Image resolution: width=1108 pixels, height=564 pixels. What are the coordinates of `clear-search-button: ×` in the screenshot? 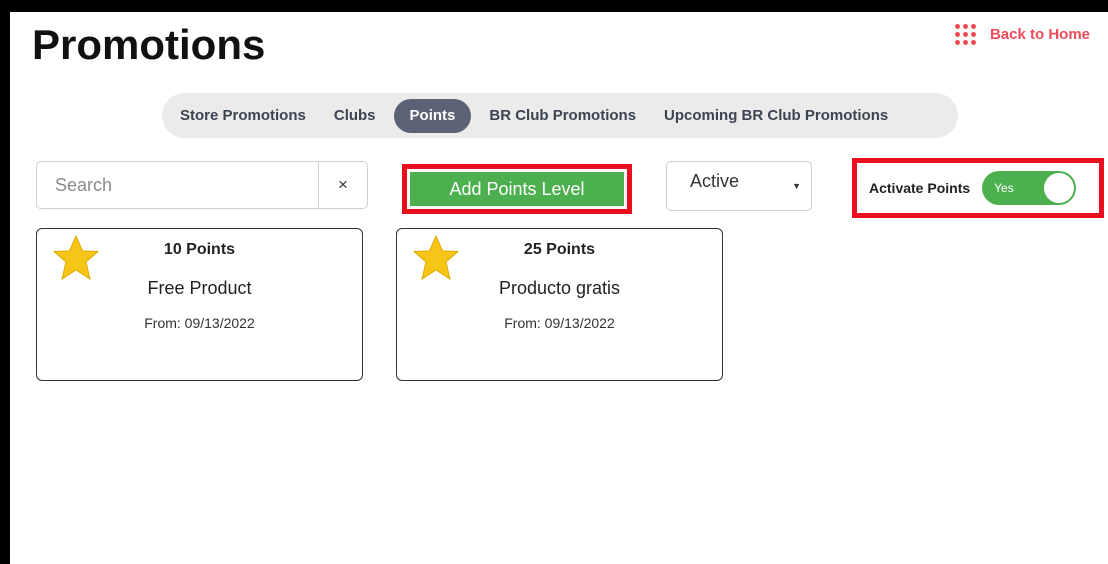 It's located at (342, 185).